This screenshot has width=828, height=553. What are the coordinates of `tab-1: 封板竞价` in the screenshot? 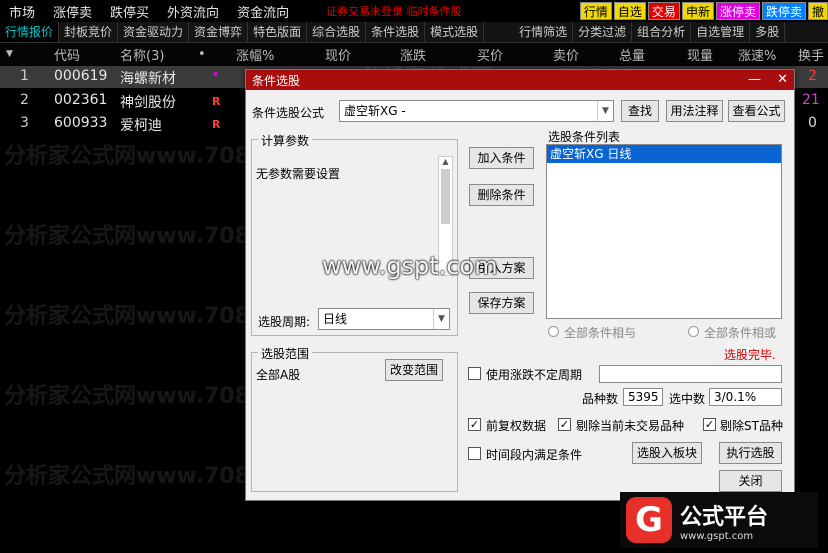 It's located at (89, 32).